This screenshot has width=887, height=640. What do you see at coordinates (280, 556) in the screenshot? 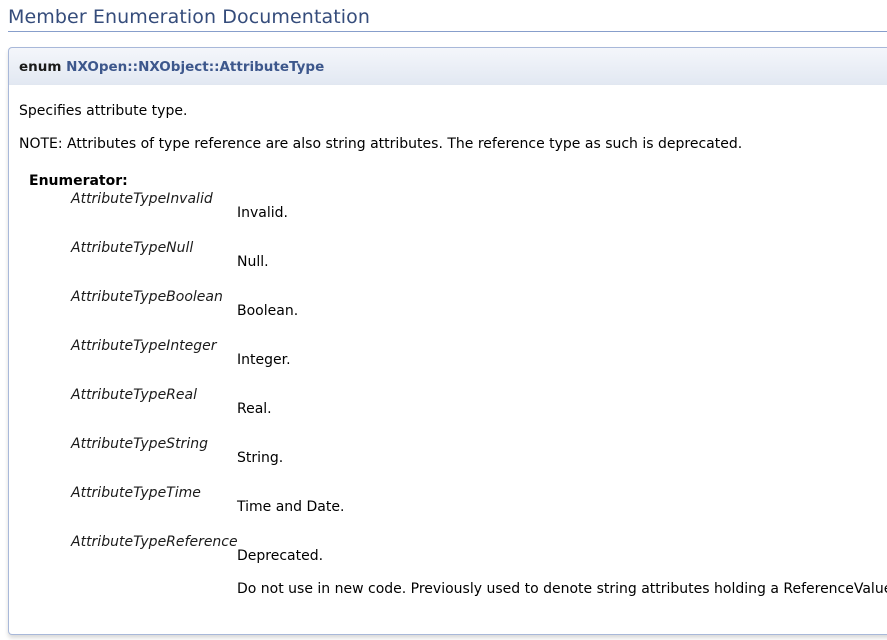
I see `enumerator-description: Deprecated.` at bounding box center [280, 556].